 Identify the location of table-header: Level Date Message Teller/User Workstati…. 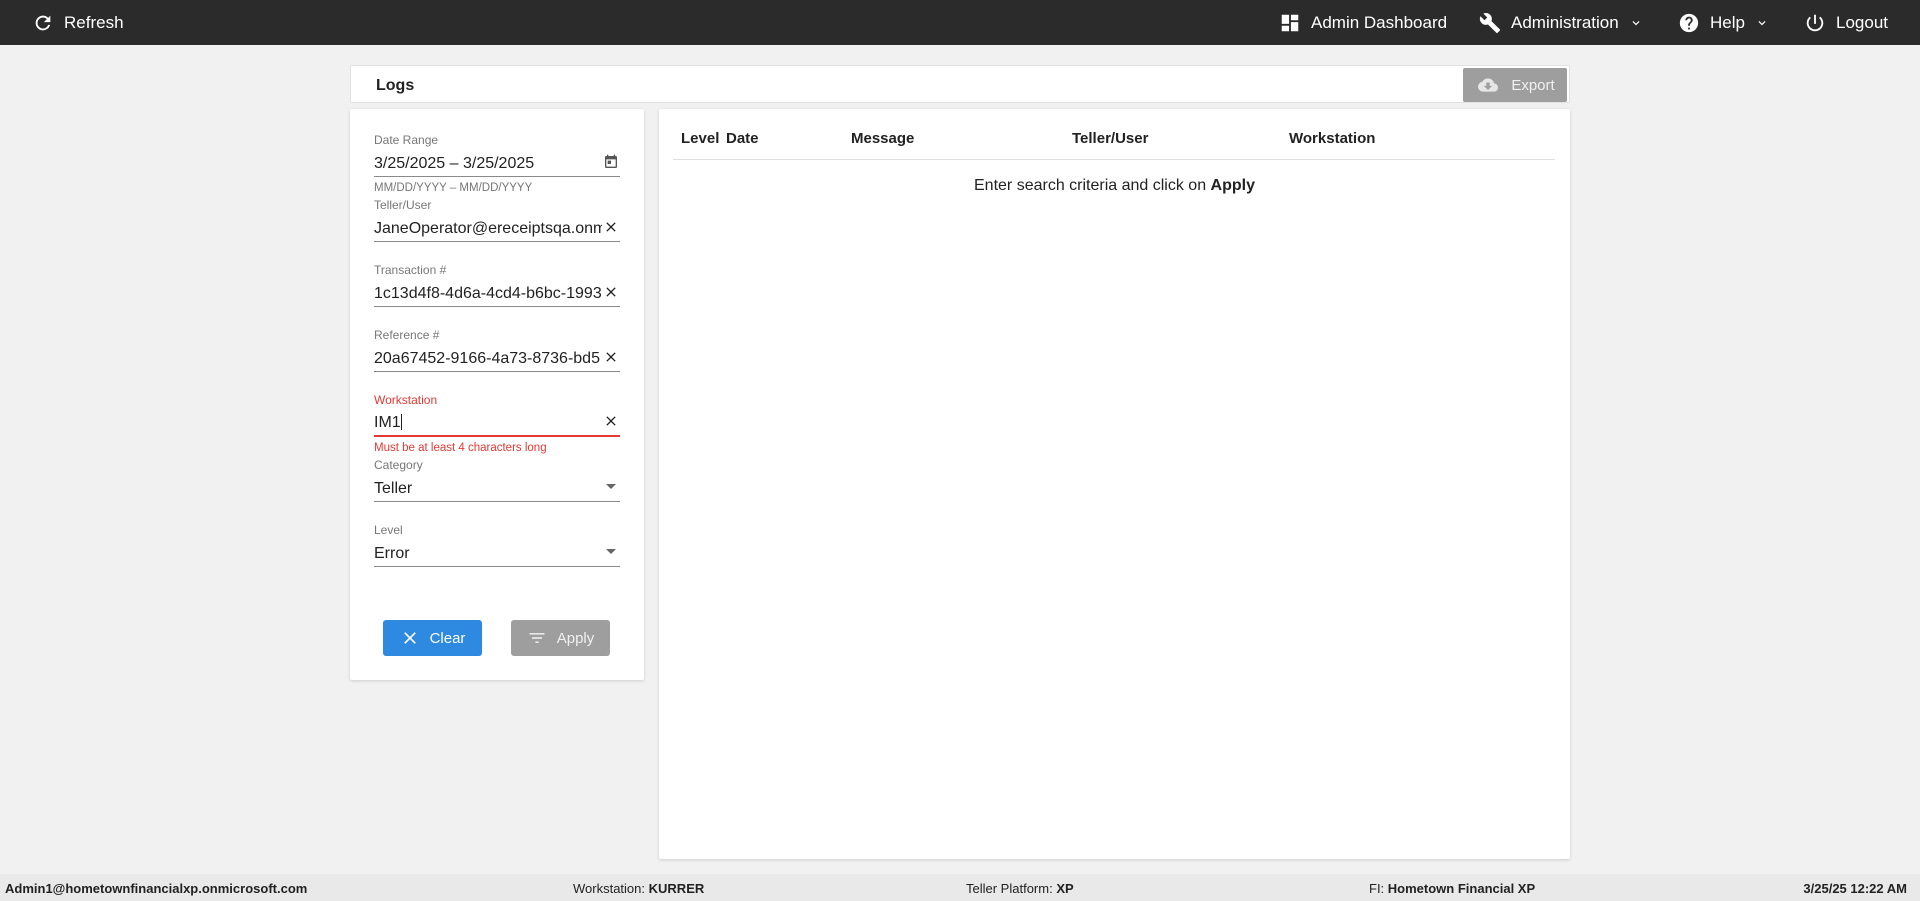
(1114, 134).